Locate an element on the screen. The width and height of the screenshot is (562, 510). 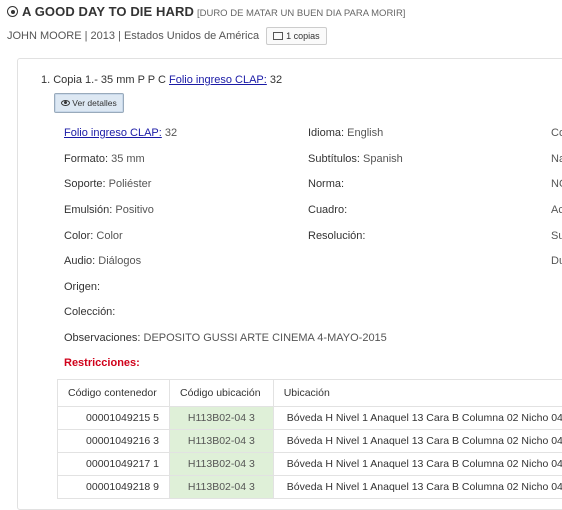
resolucion-label: Resolución: is located at coordinates (336, 236).